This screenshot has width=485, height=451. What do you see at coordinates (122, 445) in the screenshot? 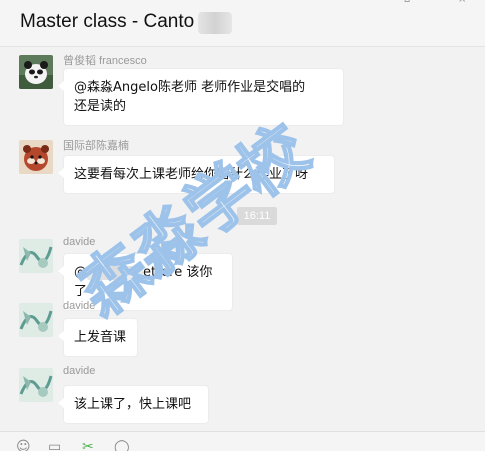
I see `chat-history-icon: ◯` at bounding box center [122, 445].